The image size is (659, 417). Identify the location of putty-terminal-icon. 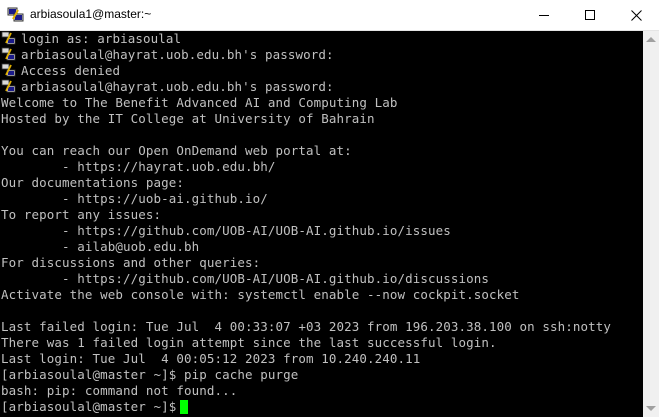
(15, 14).